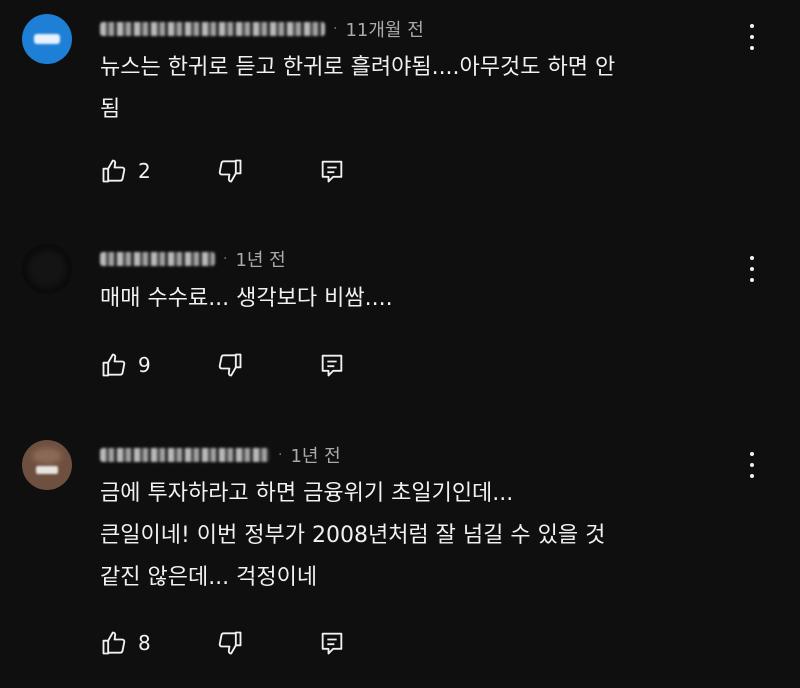 This screenshot has width=800, height=688. Describe the element at coordinates (144, 171) in the screenshot. I see `like-count: 2` at that location.